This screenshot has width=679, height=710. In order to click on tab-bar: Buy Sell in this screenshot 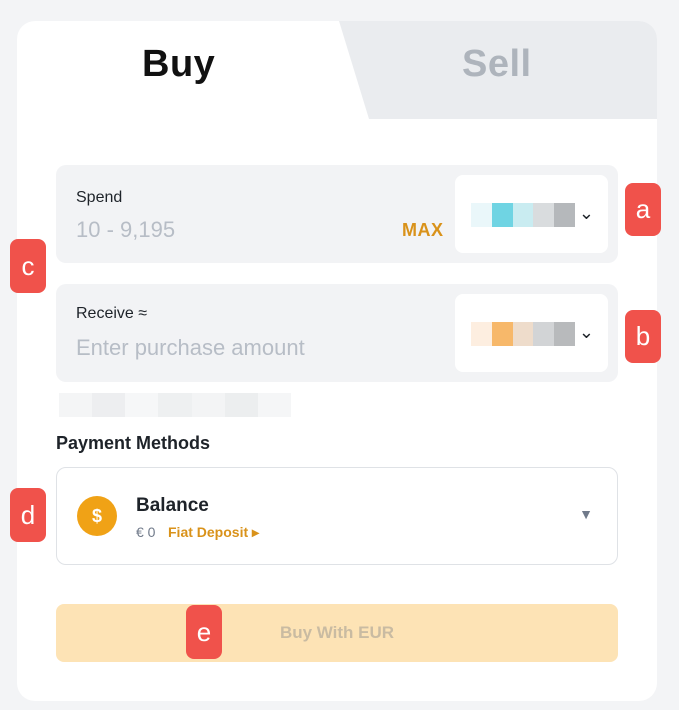, I will do `click(337, 70)`.